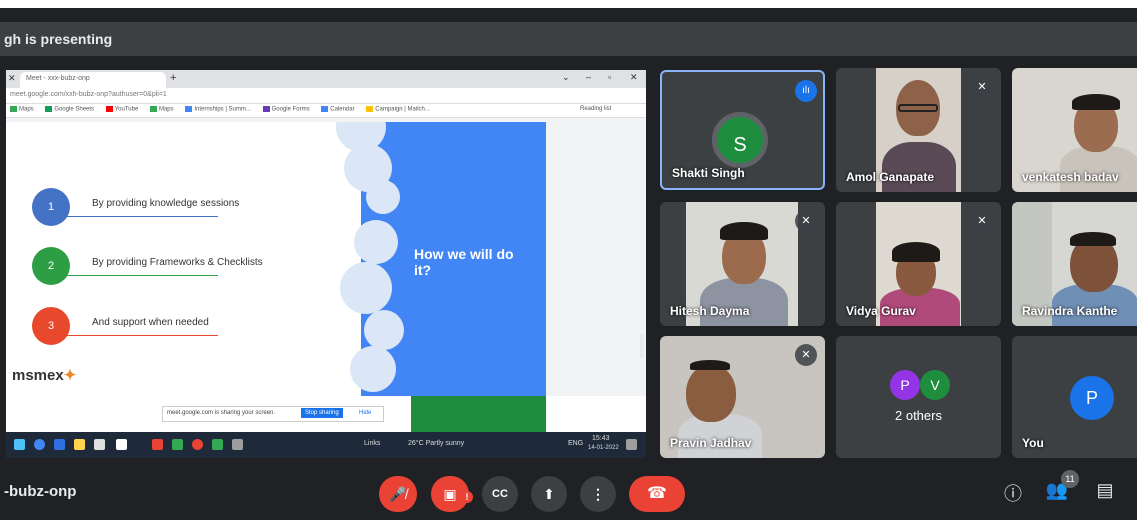 This screenshot has height=520, width=1137. I want to click on resize-handle, so click(642, 346).